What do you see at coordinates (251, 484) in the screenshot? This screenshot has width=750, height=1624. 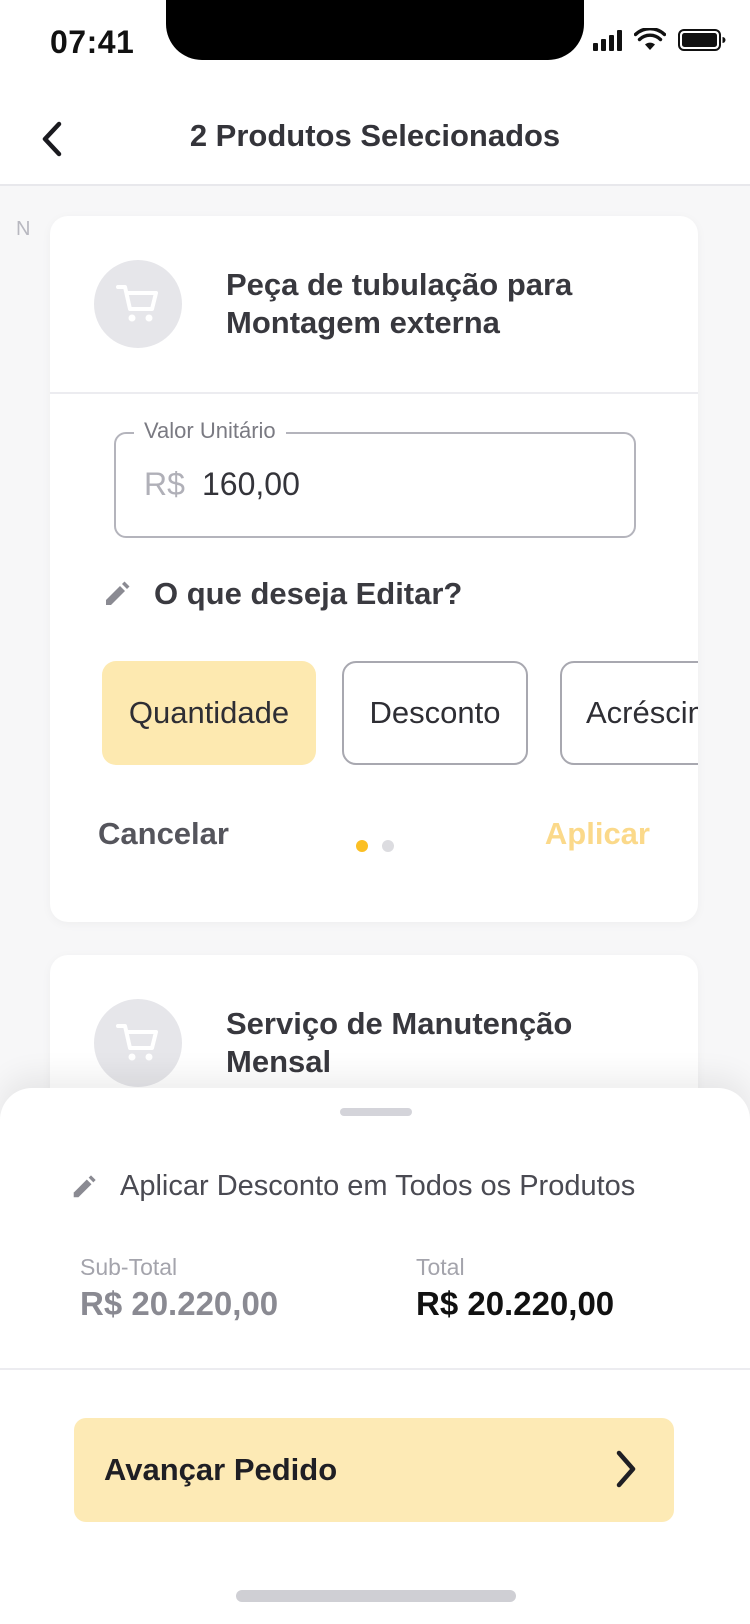 I see `unit-price-value: 160,00` at bounding box center [251, 484].